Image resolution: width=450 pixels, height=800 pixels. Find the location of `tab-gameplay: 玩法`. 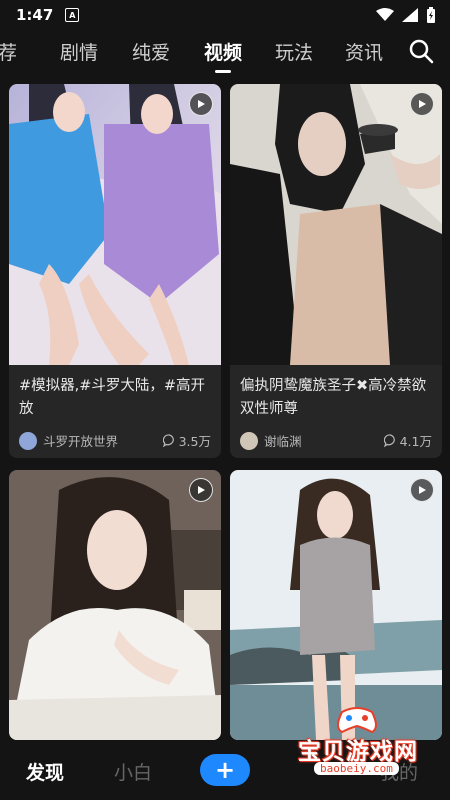

tab-gameplay: 玩法 is located at coordinates (294, 51).